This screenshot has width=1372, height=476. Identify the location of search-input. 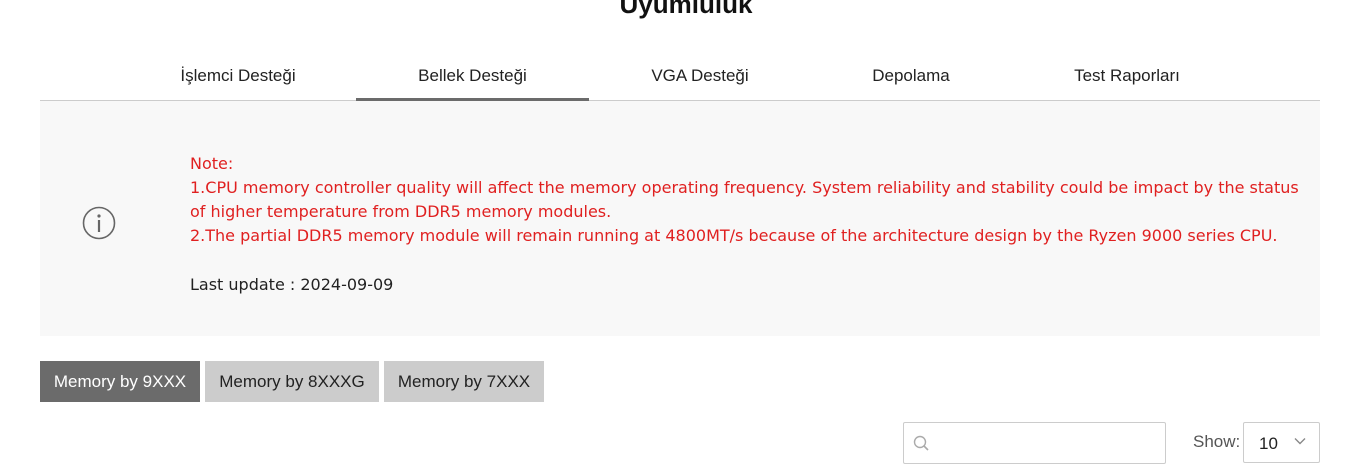
(1046, 443).